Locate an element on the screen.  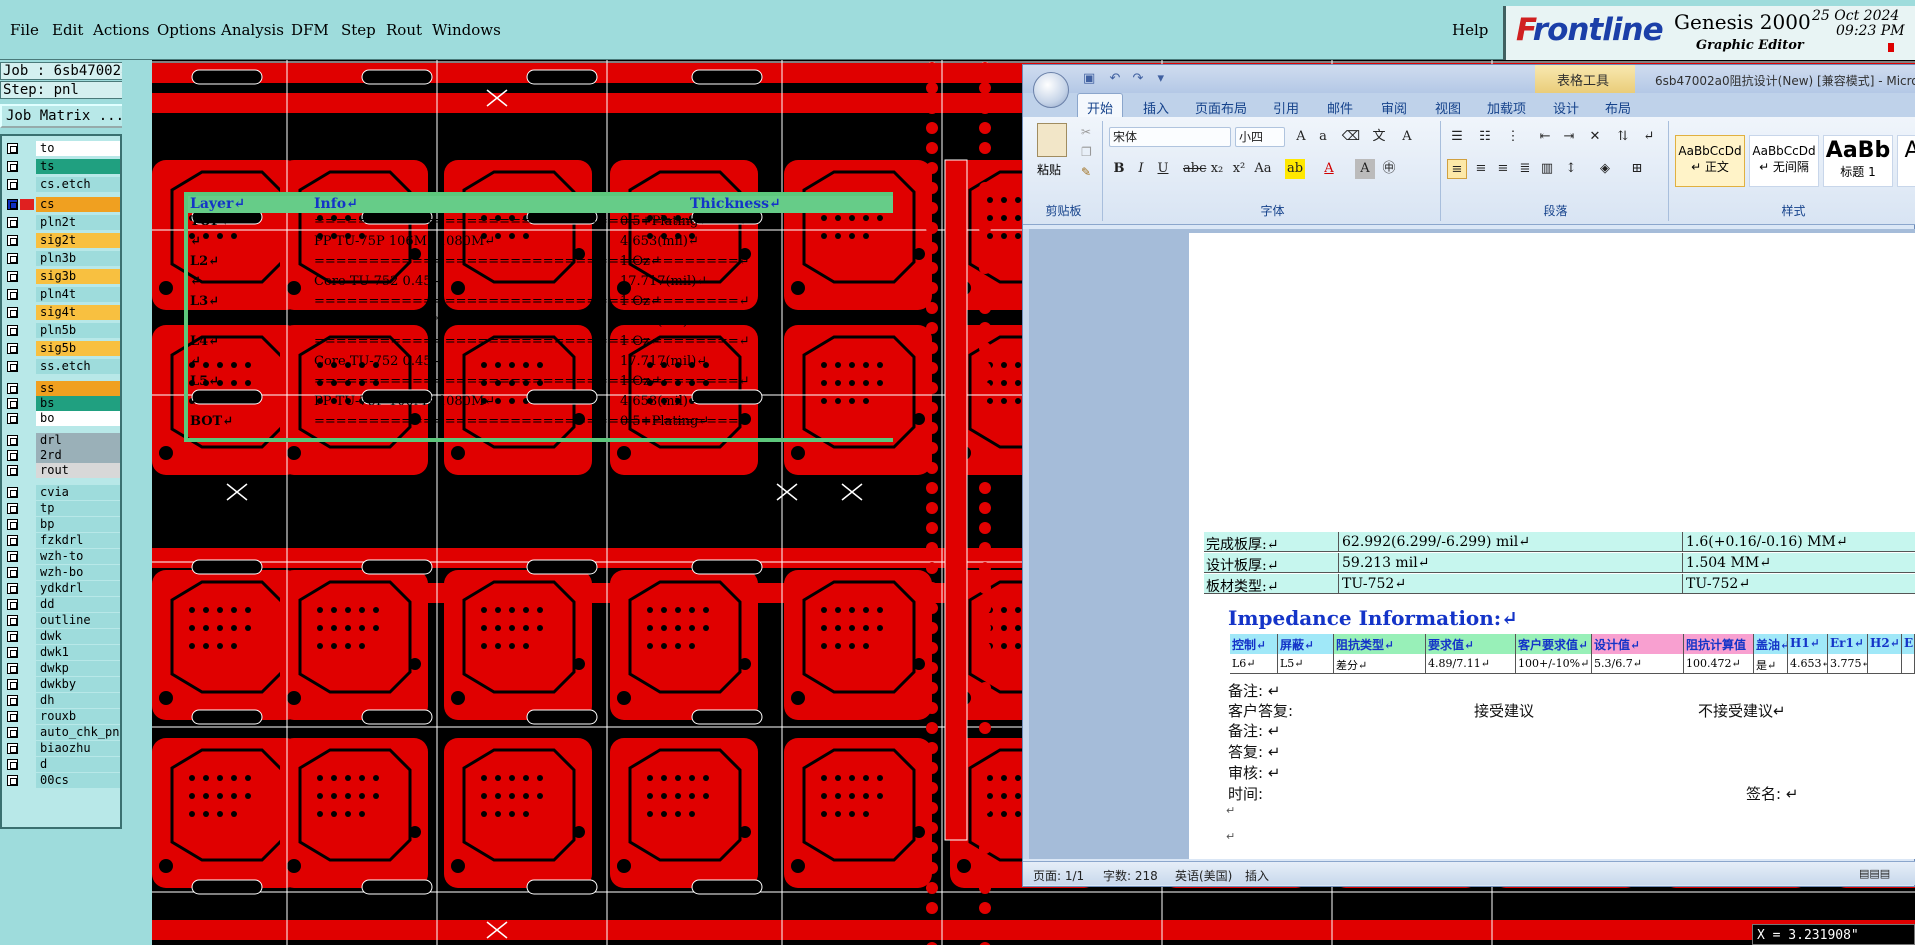
decrease-indent-icon: ⇤ is located at coordinates (1545, 137).